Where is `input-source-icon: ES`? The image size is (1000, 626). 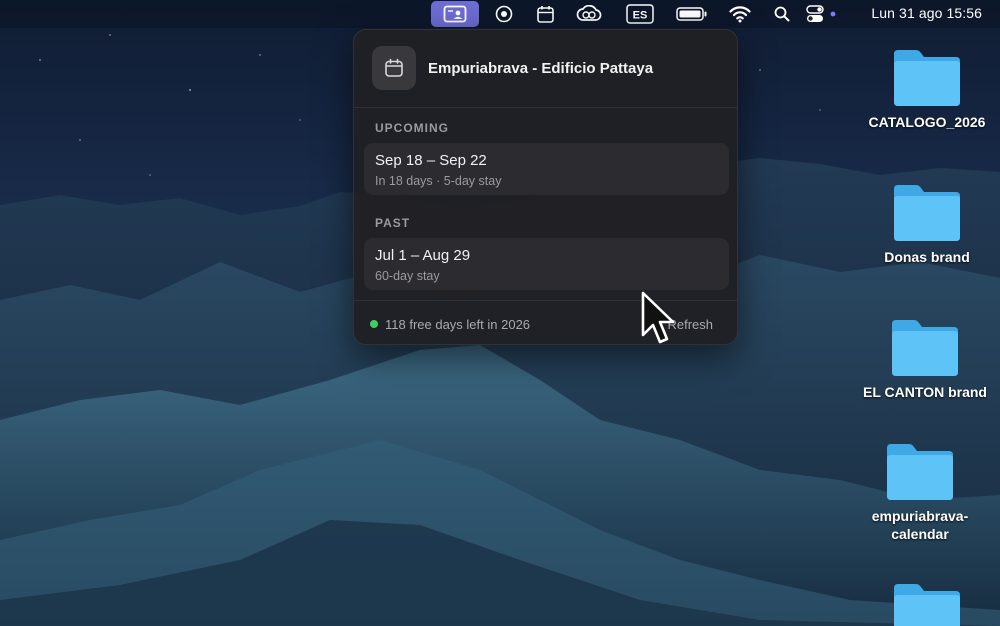
input-source-icon: ES is located at coordinates (640, 14).